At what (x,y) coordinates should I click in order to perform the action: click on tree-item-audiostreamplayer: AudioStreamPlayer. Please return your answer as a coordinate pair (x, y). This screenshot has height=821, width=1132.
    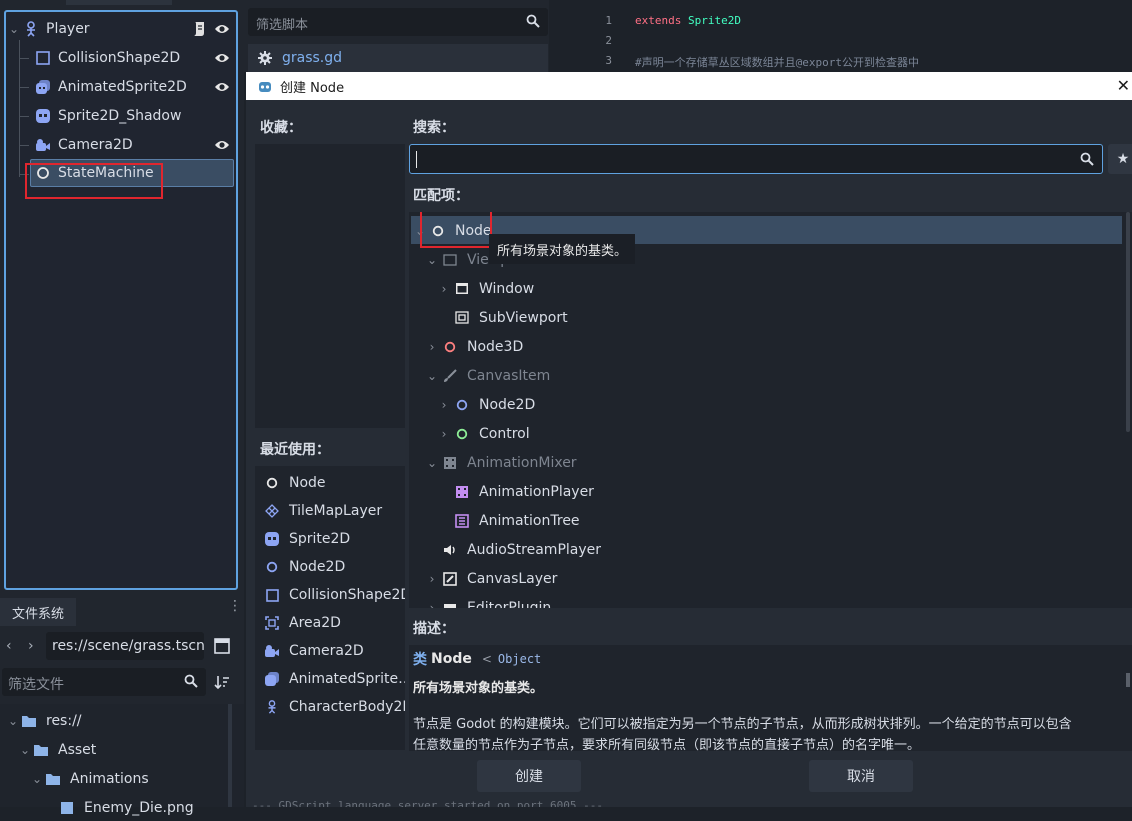
    Looking at the image, I should click on (513, 549).